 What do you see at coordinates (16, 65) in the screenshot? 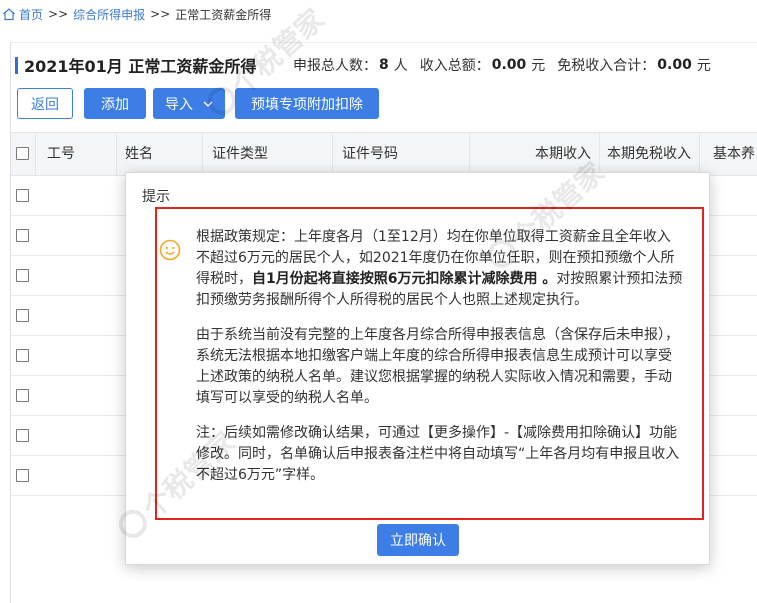
I see `title-accent-bar` at bounding box center [16, 65].